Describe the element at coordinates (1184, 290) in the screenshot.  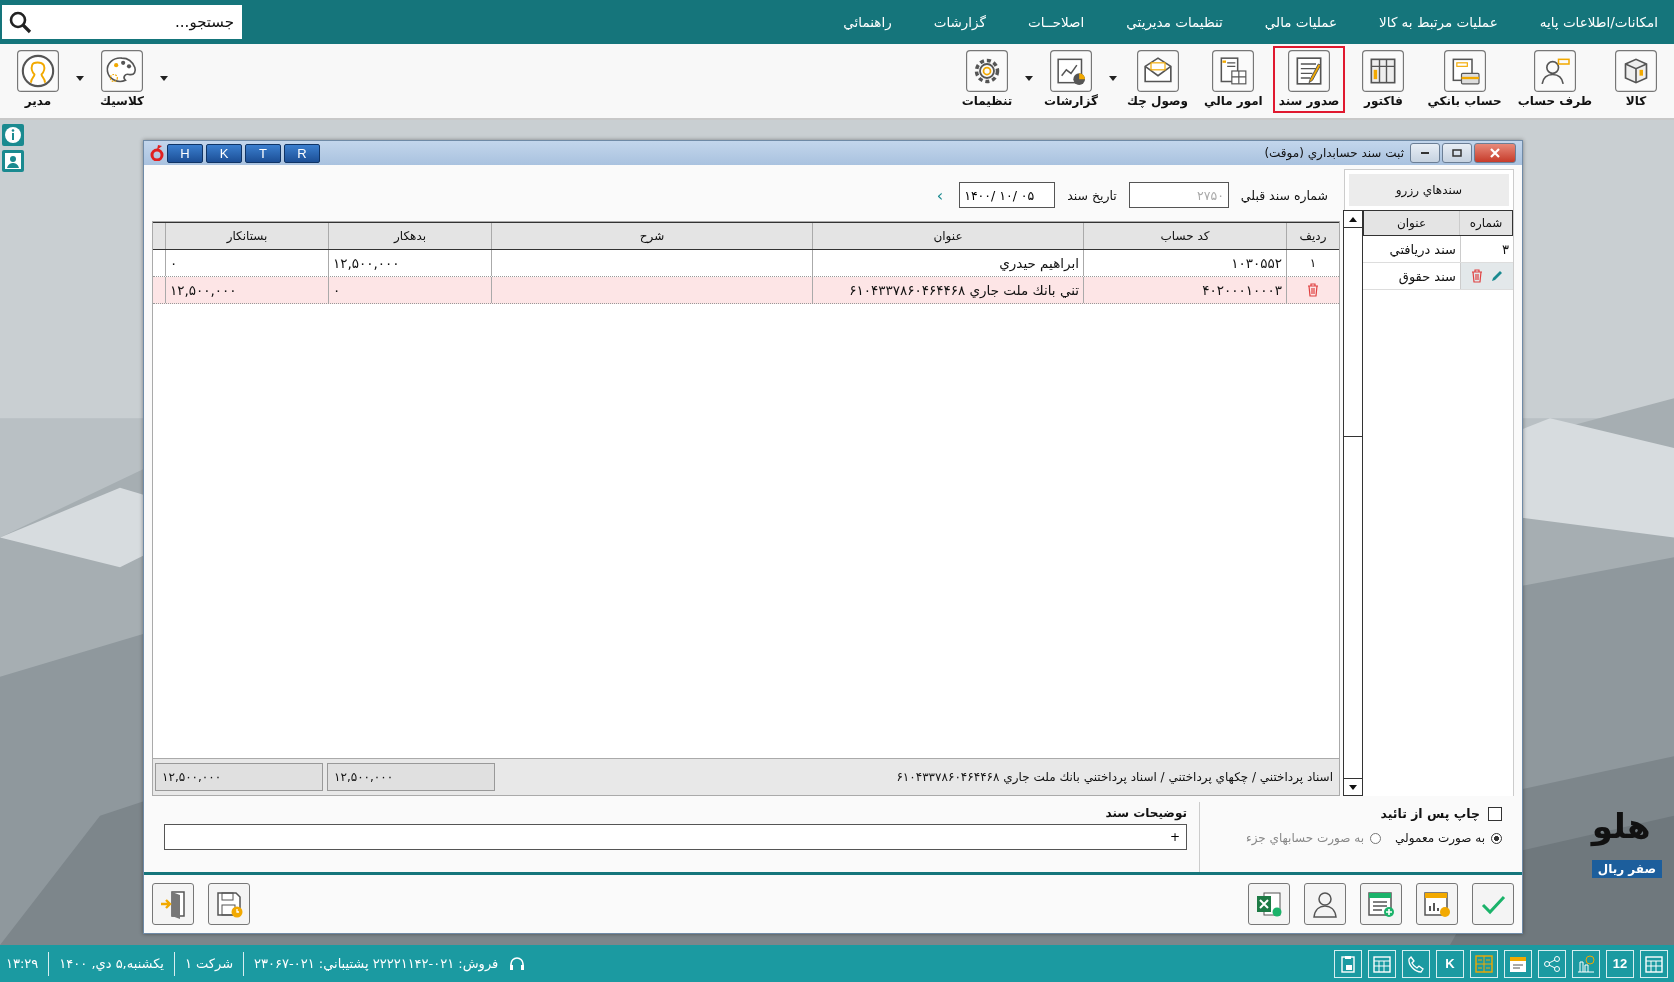
I see `table-cell: ۴۰۲۰۰۰۱۰۰۰۳` at that location.